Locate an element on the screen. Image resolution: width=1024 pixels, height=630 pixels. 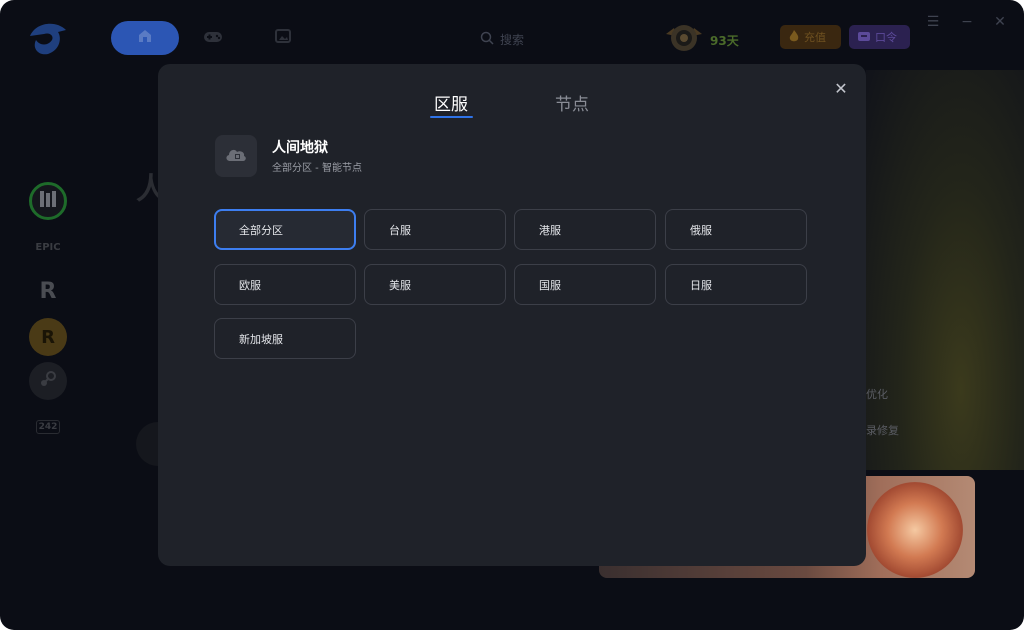
region-jp-button: 日服 is located at coordinates (736, 284).